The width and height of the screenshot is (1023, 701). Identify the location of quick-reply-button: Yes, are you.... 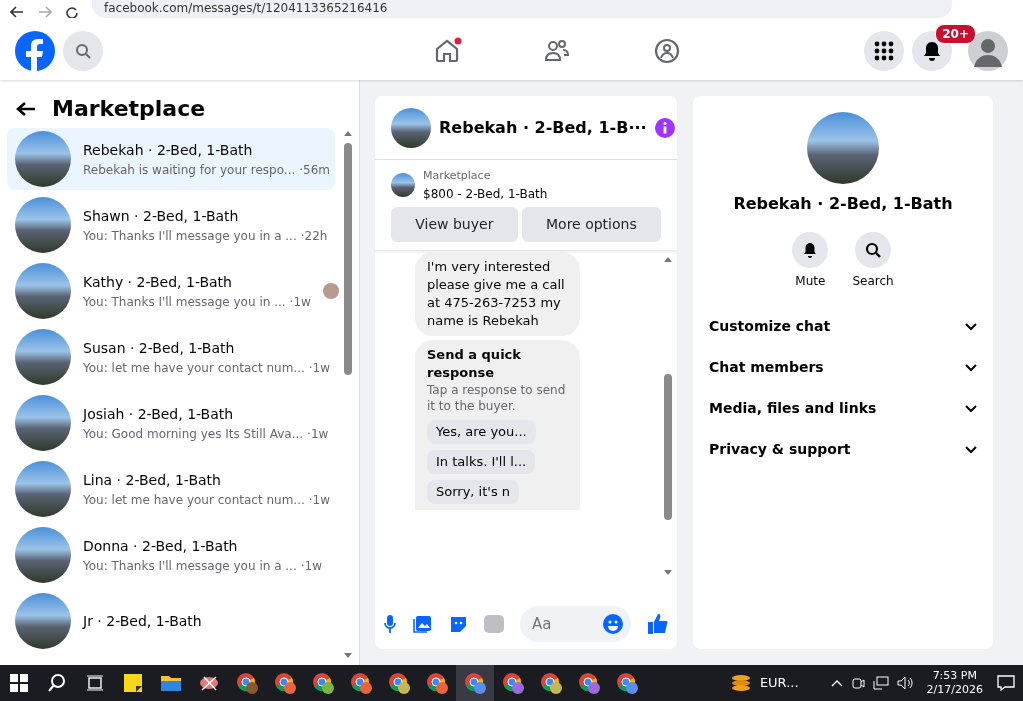
(481, 431).